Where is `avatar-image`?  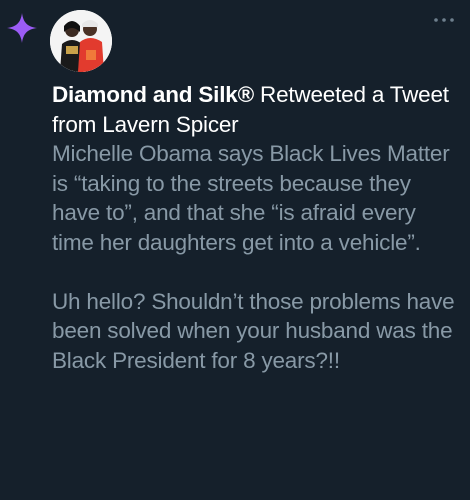
avatar-image is located at coordinates (81, 41).